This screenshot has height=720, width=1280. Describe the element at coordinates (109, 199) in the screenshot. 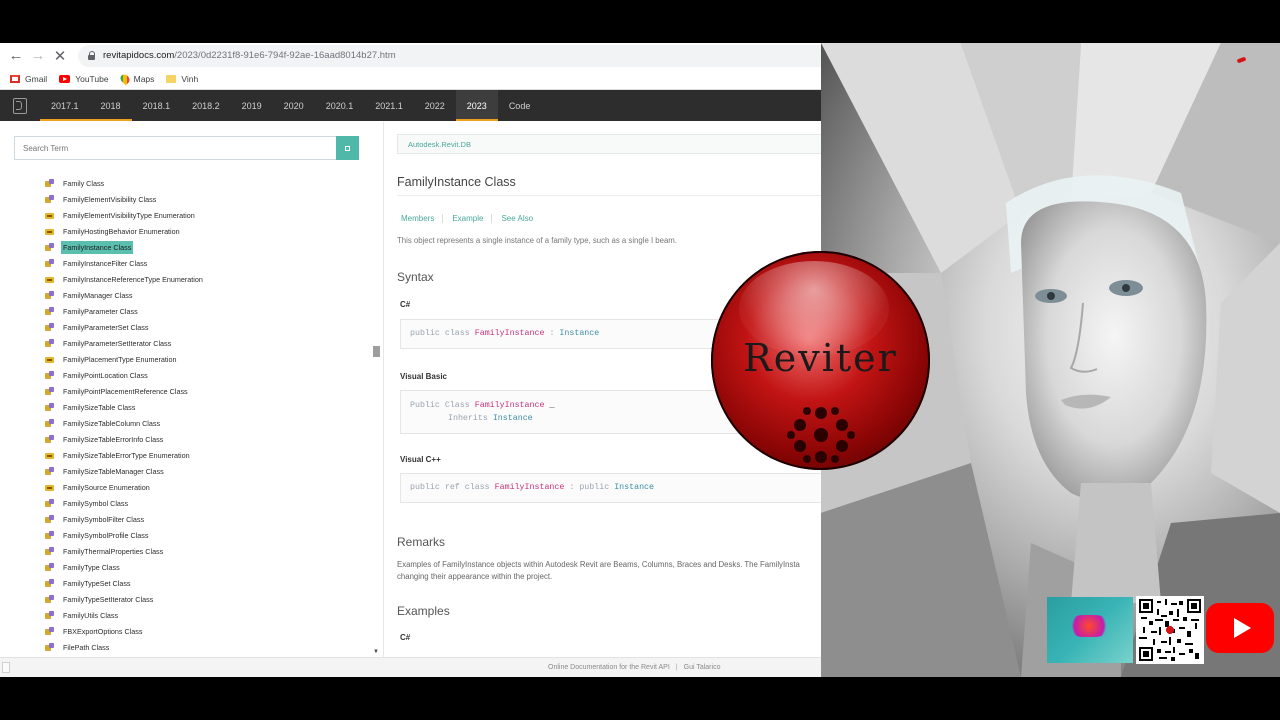

I see `tree-item-label: FamilyElementVisibility Class` at that location.